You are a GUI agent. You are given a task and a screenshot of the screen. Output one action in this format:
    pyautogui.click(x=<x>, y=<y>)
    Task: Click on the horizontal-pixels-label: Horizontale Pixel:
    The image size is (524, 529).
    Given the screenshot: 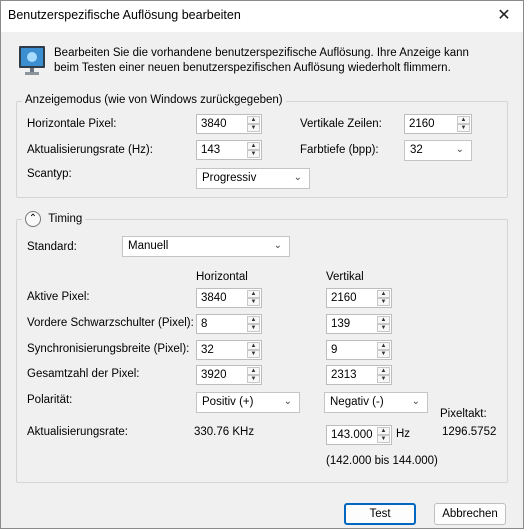 What is the action you would take?
    pyautogui.click(x=72, y=124)
    